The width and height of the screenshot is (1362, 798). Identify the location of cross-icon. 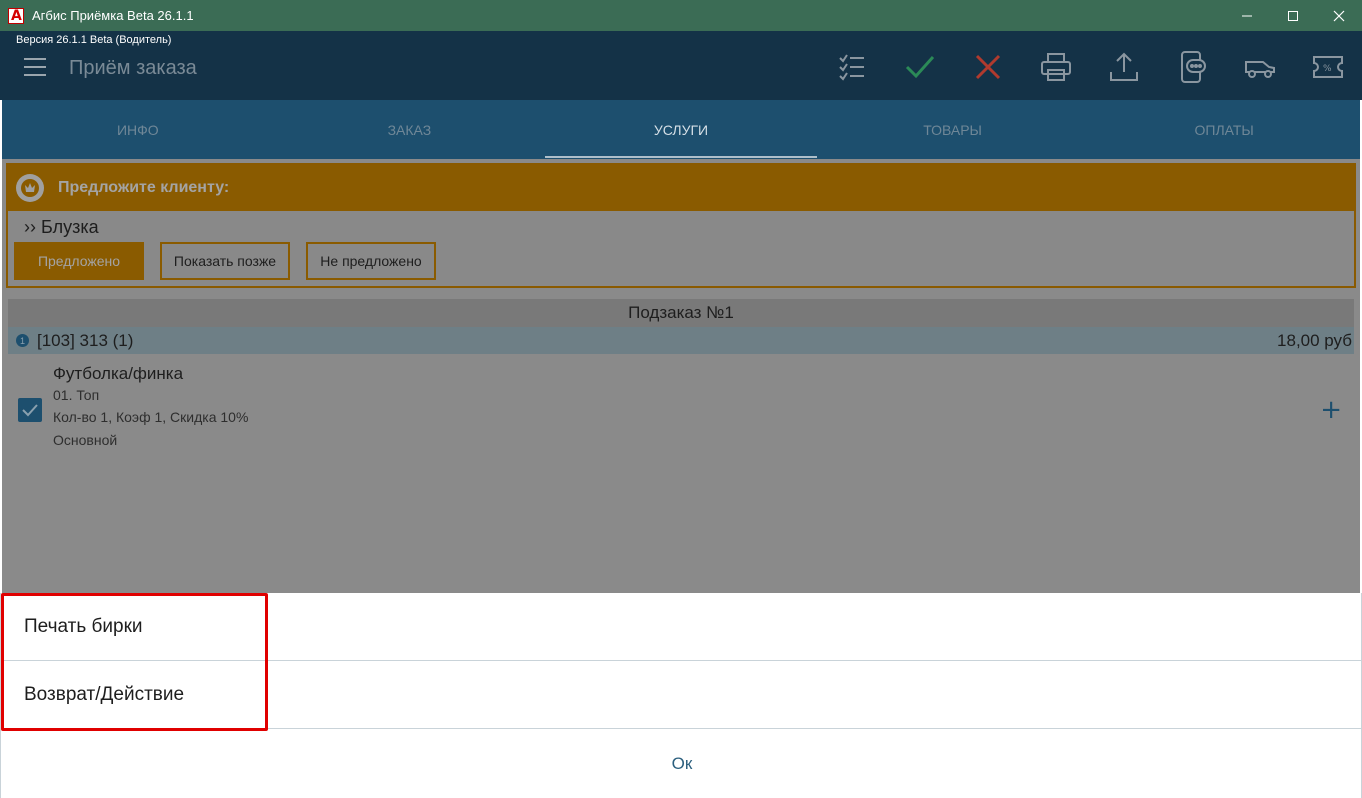
(988, 67).